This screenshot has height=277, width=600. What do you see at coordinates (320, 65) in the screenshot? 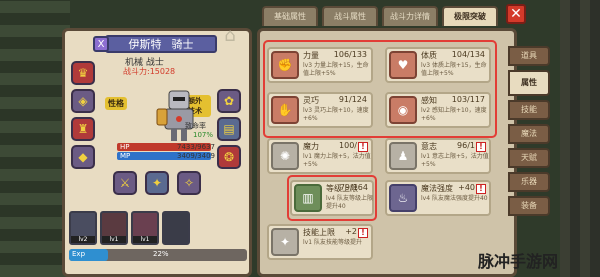
I see `attr-card-strength: ✊ 力量 106/133 lv3 力量上限+15，生命值上限+5%` at bounding box center [320, 65].